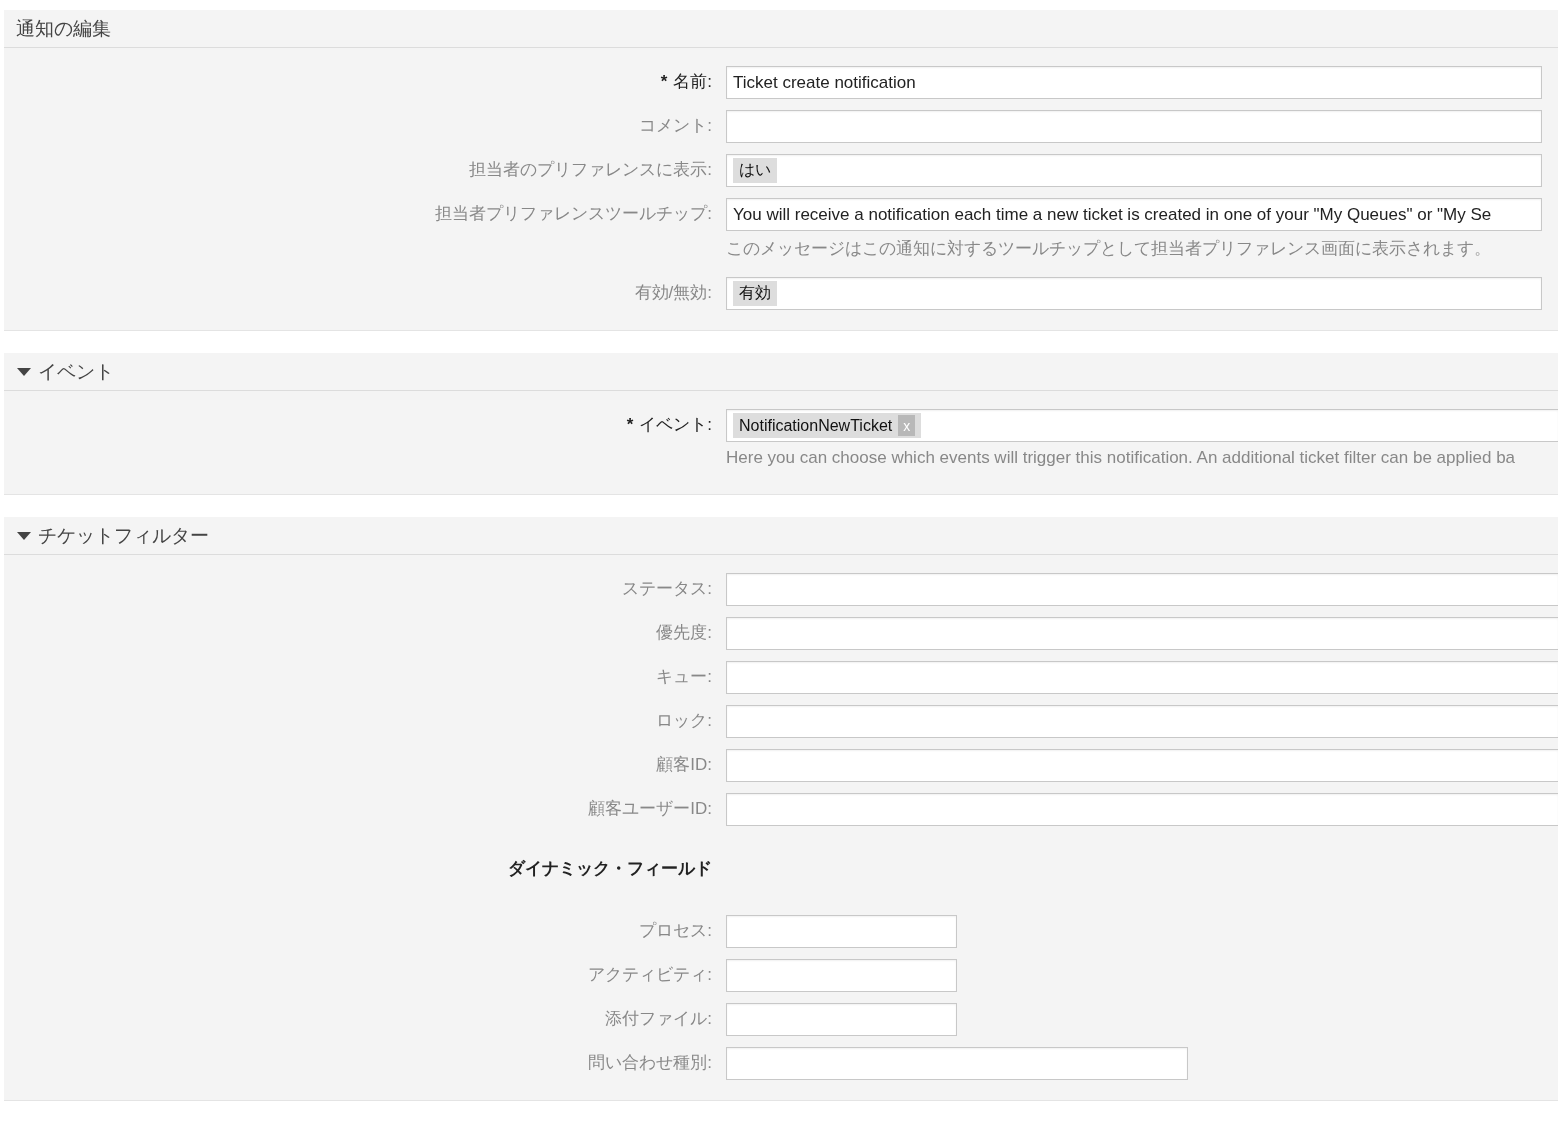 The height and width of the screenshot is (1141, 1558). Describe the element at coordinates (63, 28) in the screenshot. I see `section-title: 通知の編集` at that location.